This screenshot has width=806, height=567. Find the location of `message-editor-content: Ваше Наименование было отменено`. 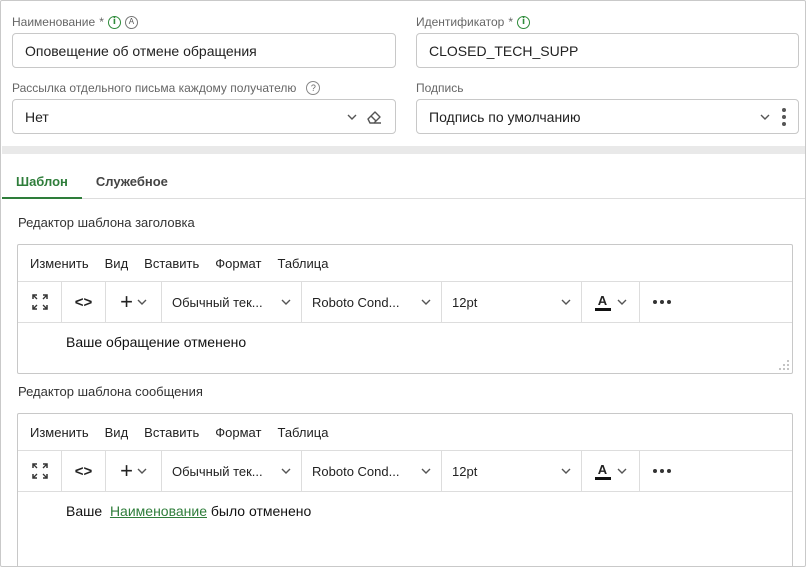

message-editor-content: Ваше Наименование было отменено is located at coordinates (405, 511).